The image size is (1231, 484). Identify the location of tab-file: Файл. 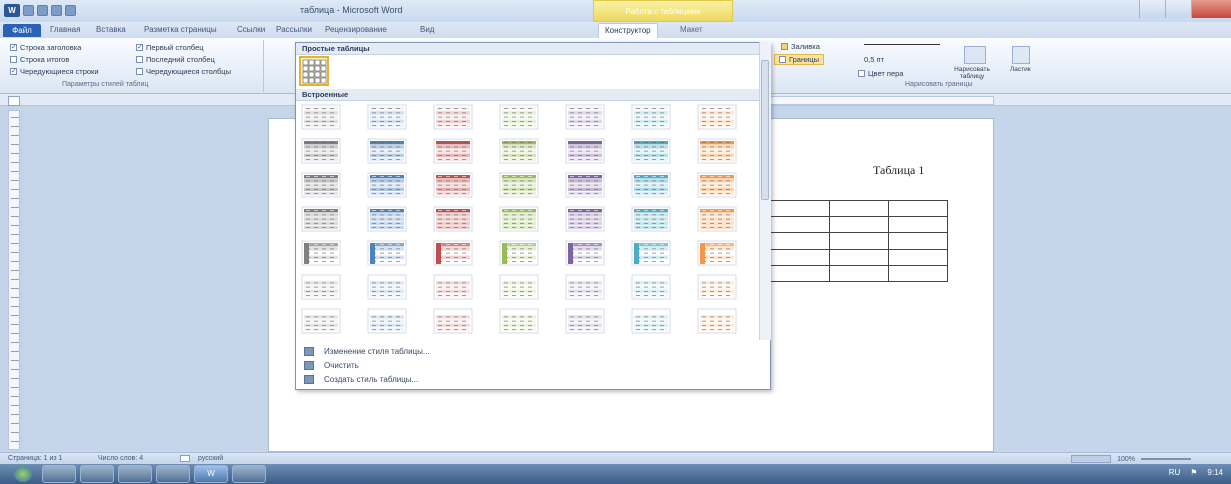
(22, 30).